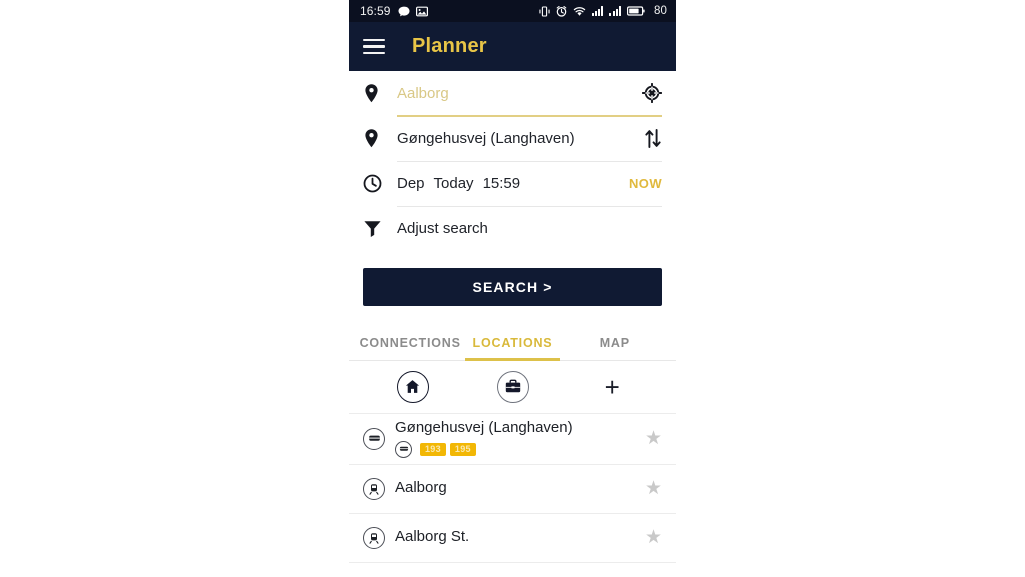  I want to click on location-details: Gøngehusvej (Langhaven) 193 195, so click(516, 438).